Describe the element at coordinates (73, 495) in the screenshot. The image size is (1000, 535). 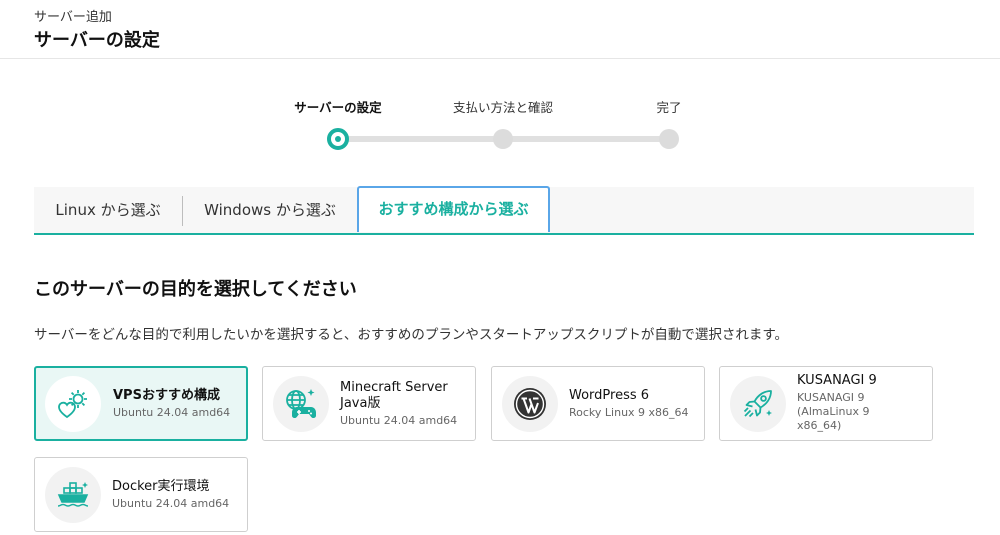
I see `container-ship-icon` at that location.